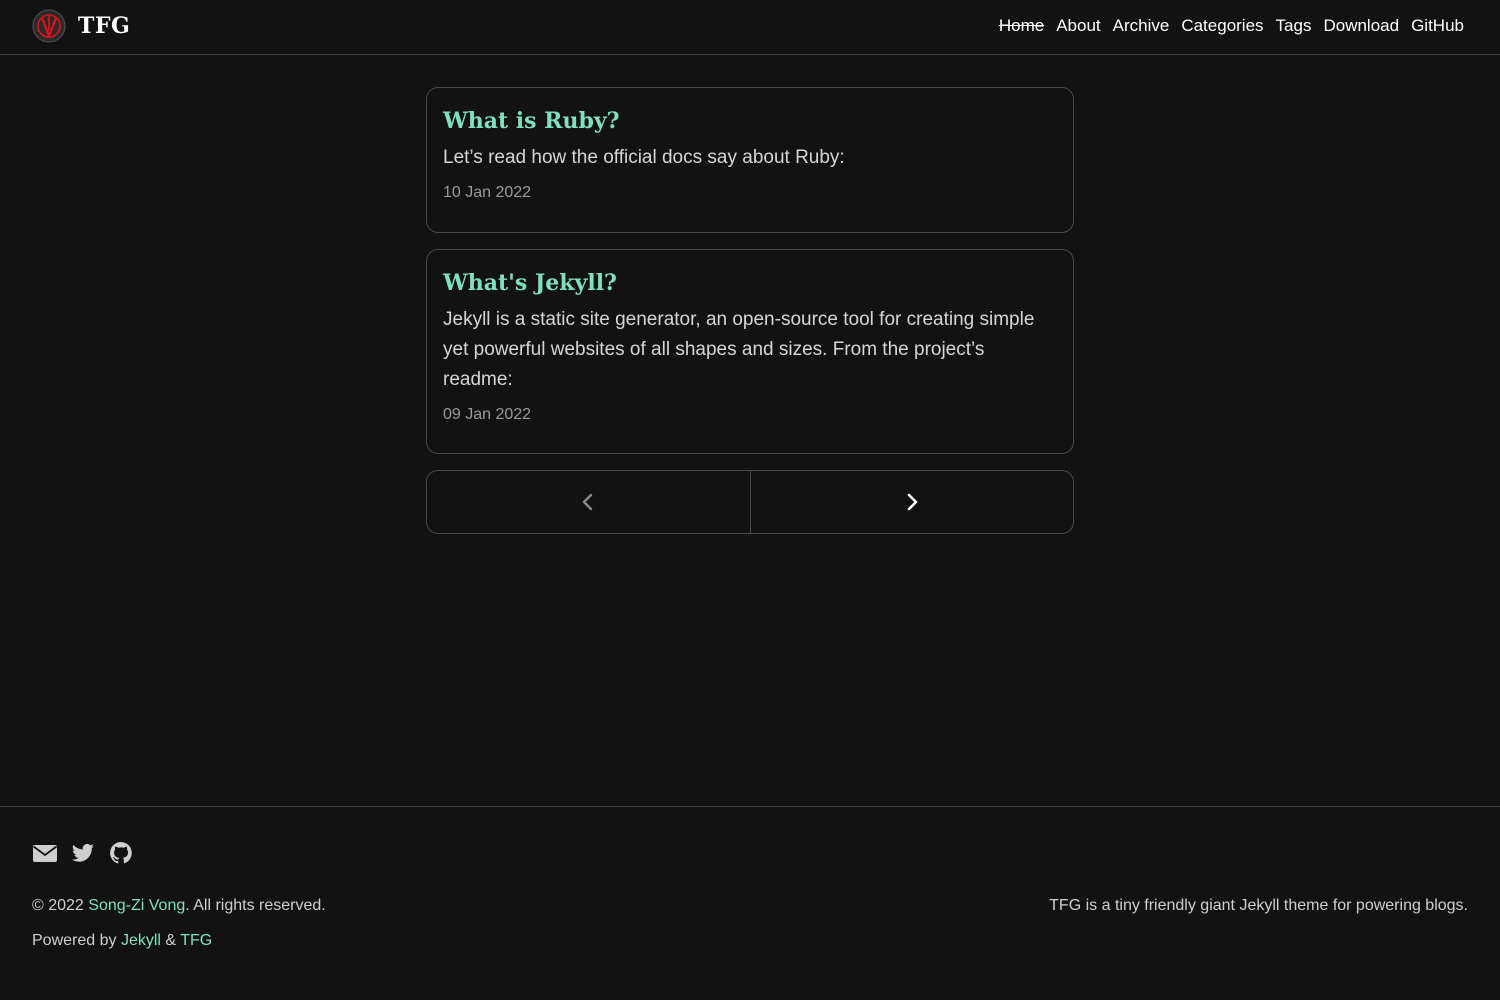 This screenshot has width=1500, height=1000. I want to click on author-link: Song-Zi Vong, so click(136, 905).